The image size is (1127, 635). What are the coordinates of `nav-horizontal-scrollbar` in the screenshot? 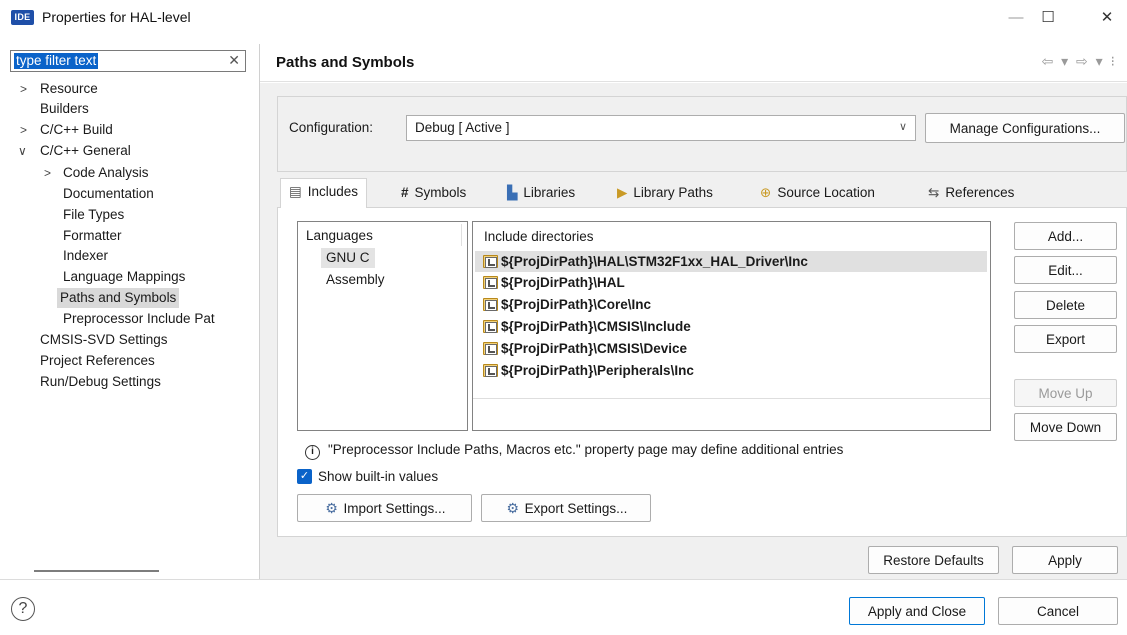 It's located at (96, 571).